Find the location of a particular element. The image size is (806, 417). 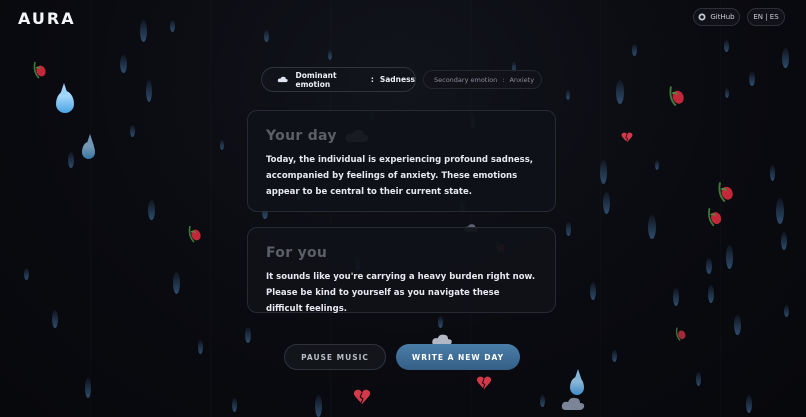

pause-music-button: PAUSE MUSIC is located at coordinates (335, 357).